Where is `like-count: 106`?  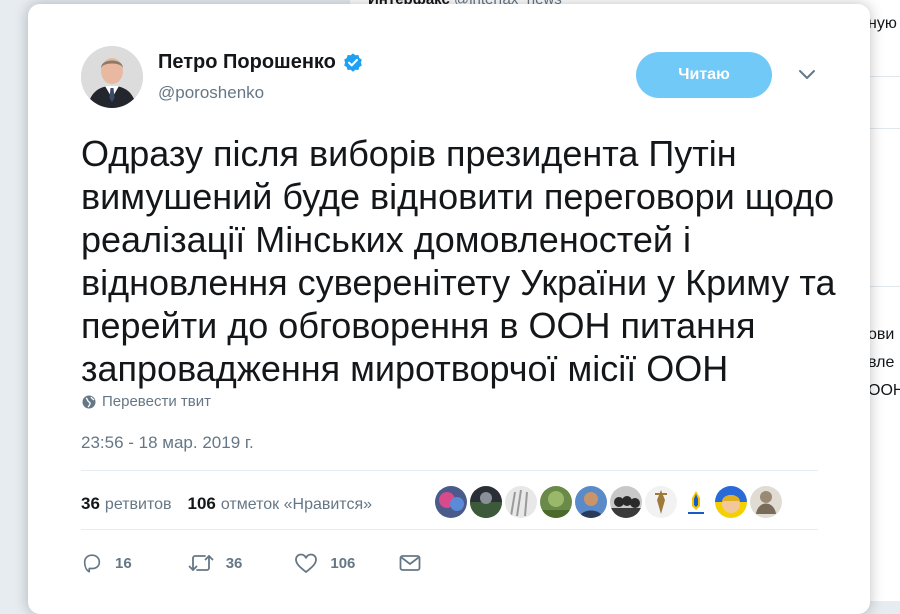 like-count: 106 is located at coordinates (343, 563).